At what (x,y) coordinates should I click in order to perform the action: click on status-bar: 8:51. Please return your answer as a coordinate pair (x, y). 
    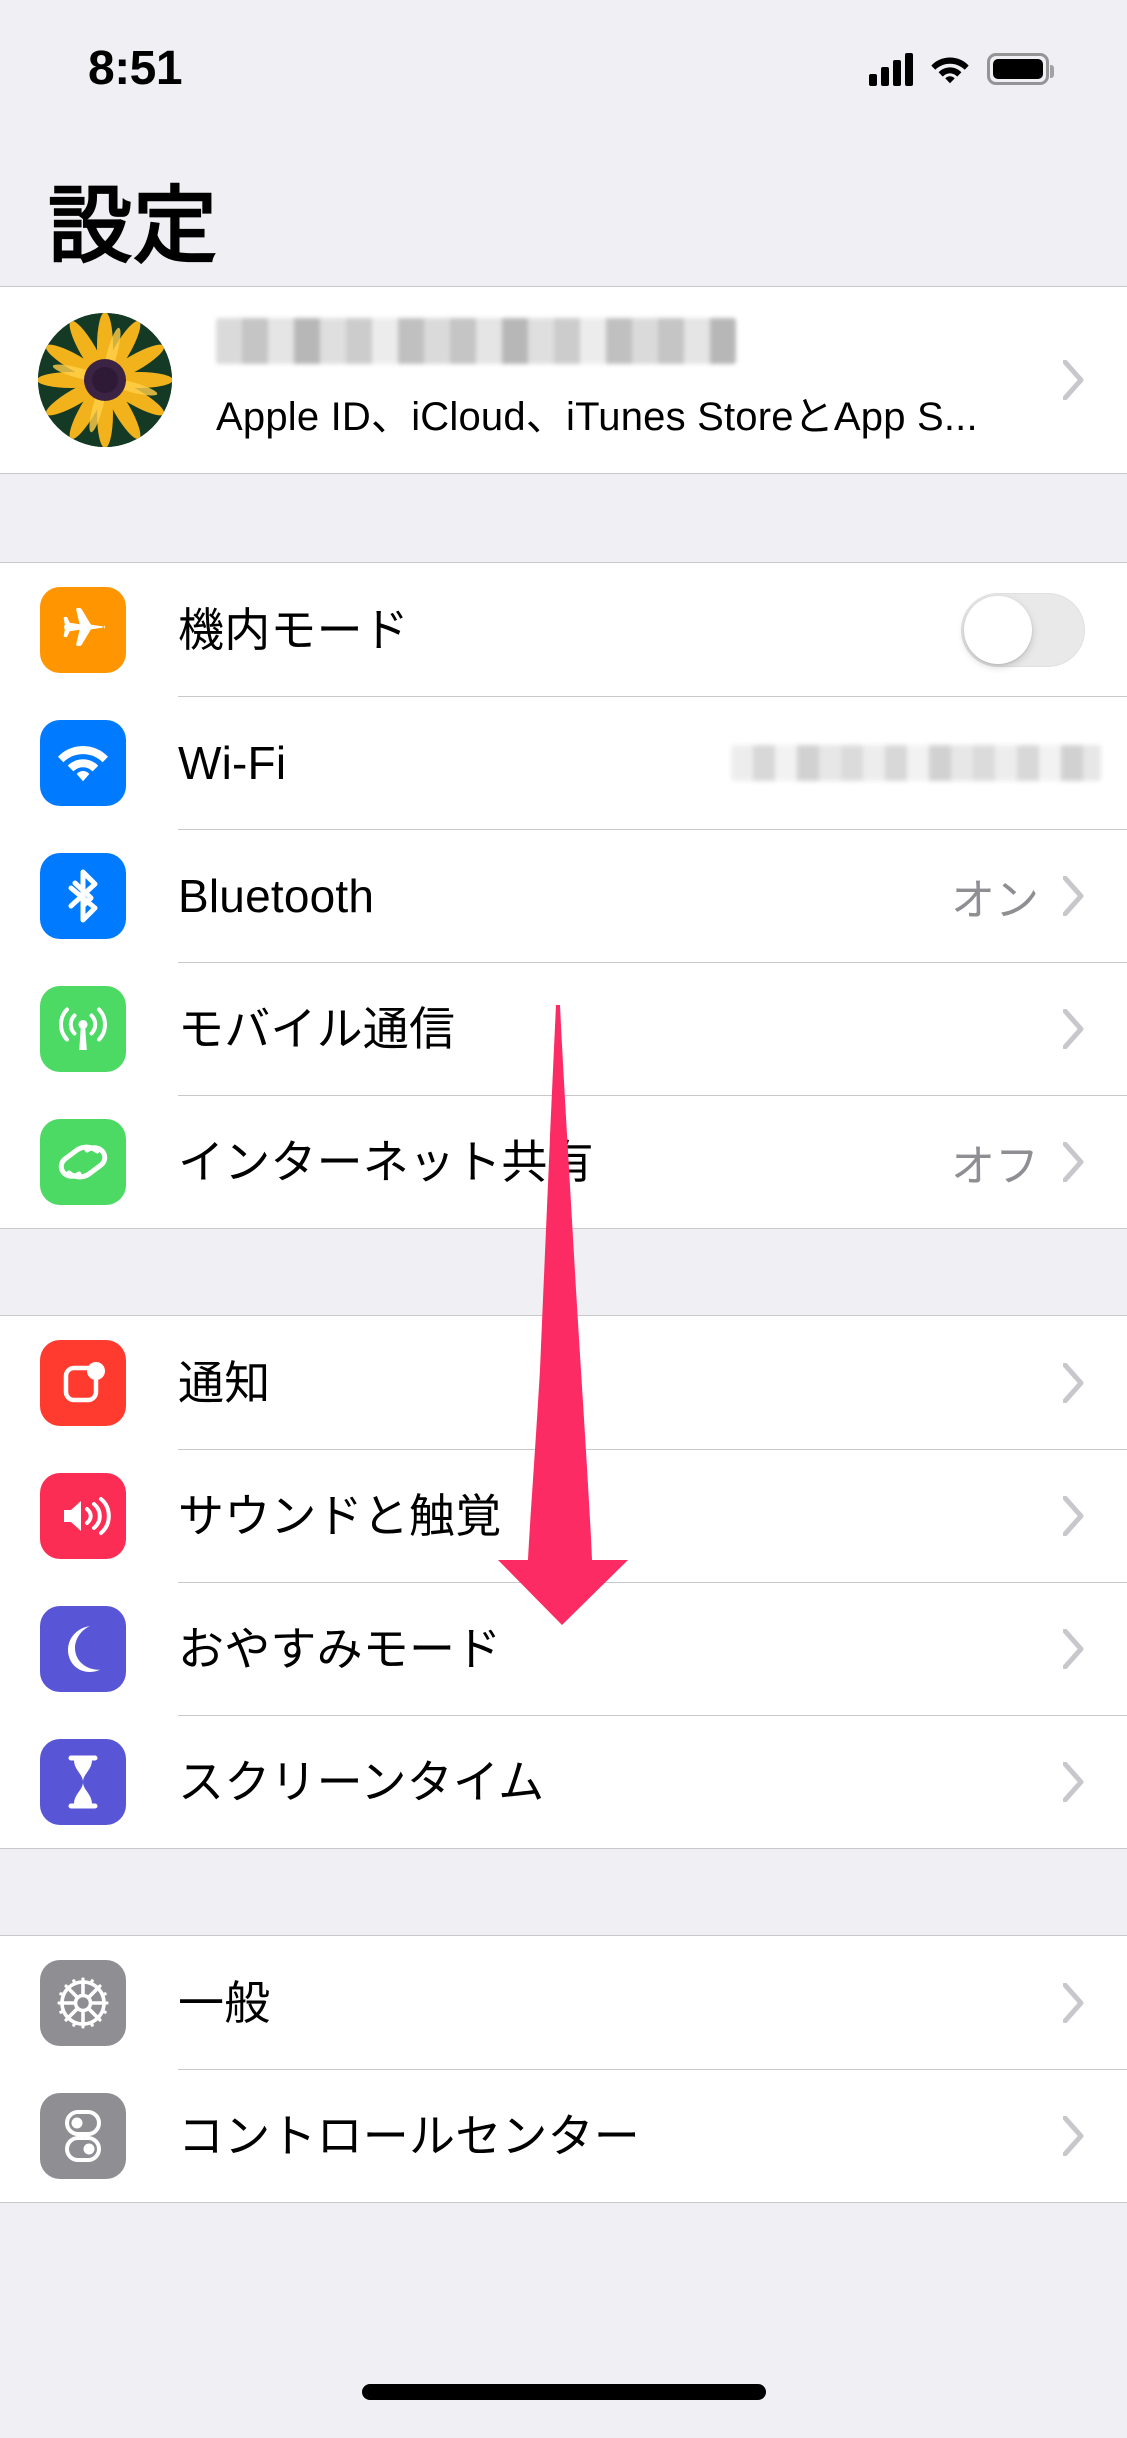
    Looking at the image, I should click on (563, 69).